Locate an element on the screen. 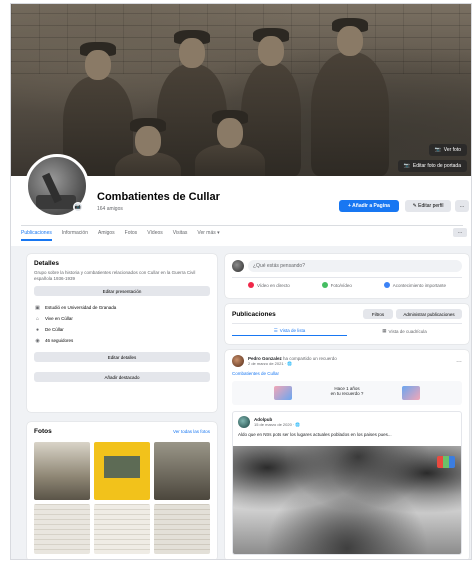 The height and width of the screenshot is (563, 476). details-title: Detalles is located at coordinates (46, 263).